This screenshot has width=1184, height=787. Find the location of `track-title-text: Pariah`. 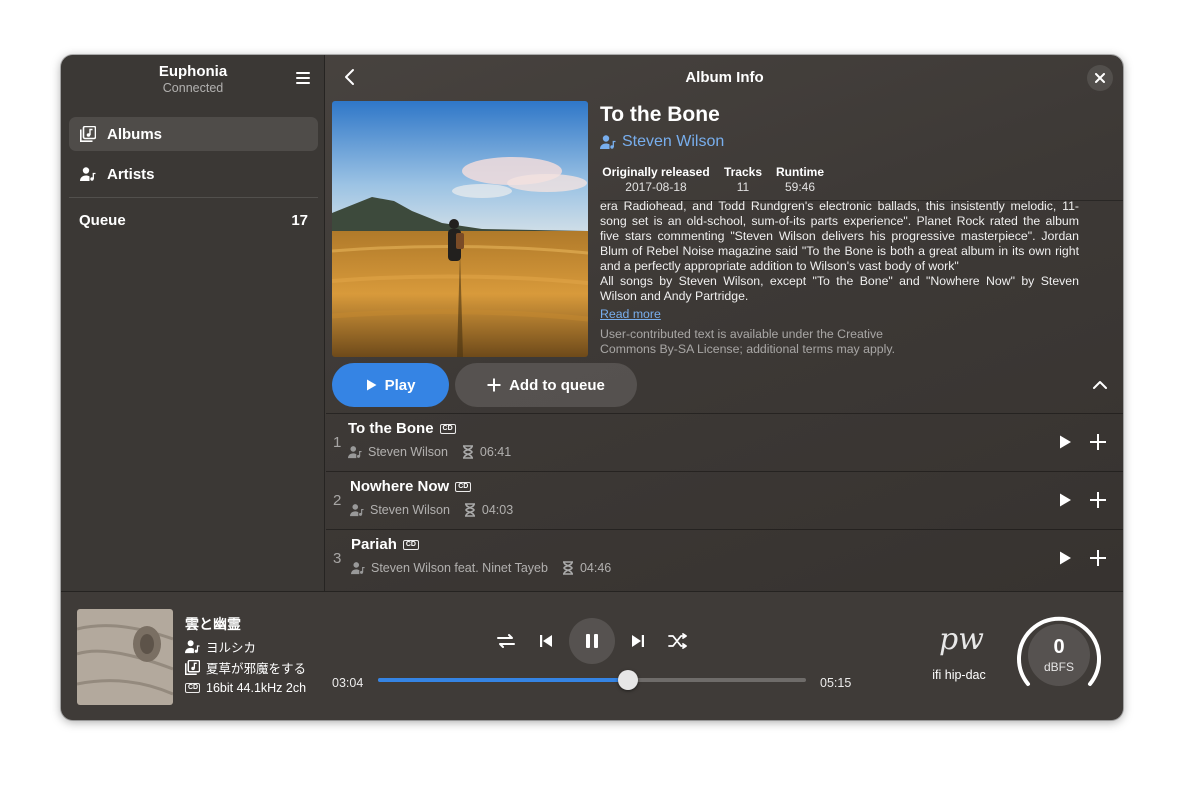

track-title-text: Pariah is located at coordinates (374, 544).